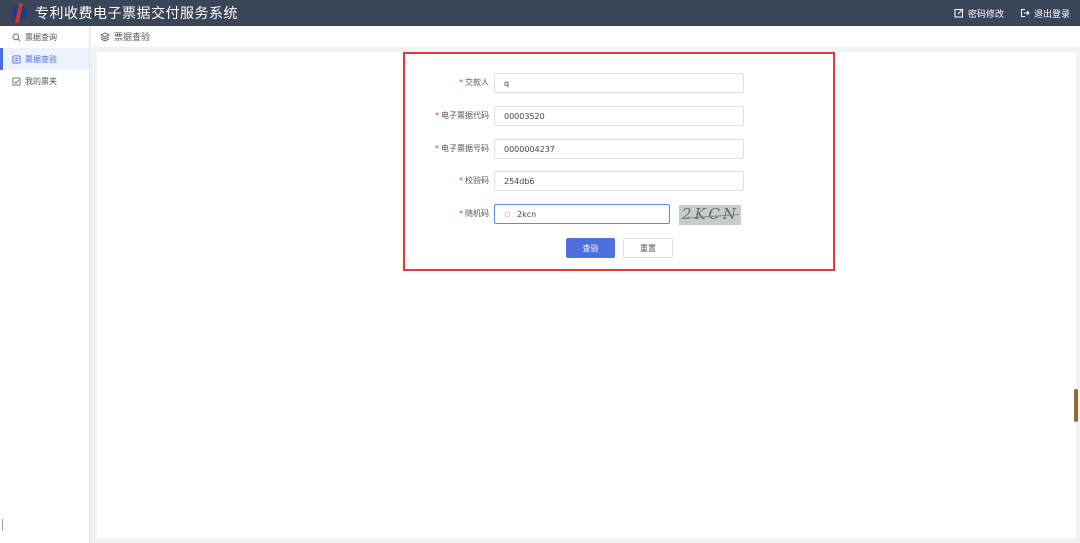 Image resolution: width=1080 pixels, height=543 pixels. What do you see at coordinates (2, 525) in the screenshot?
I see `sidebar-scrollbar` at bounding box center [2, 525].